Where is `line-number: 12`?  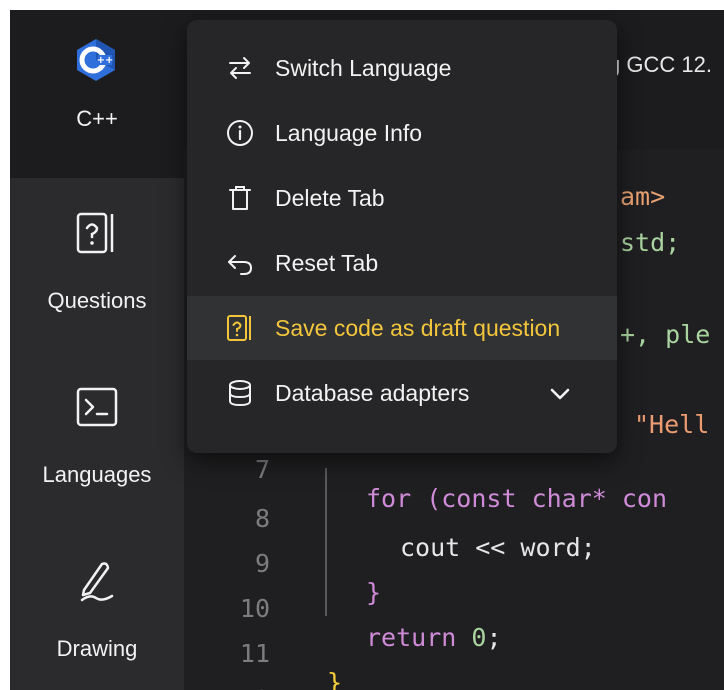
line-number: 12 is located at coordinates (242, 687).